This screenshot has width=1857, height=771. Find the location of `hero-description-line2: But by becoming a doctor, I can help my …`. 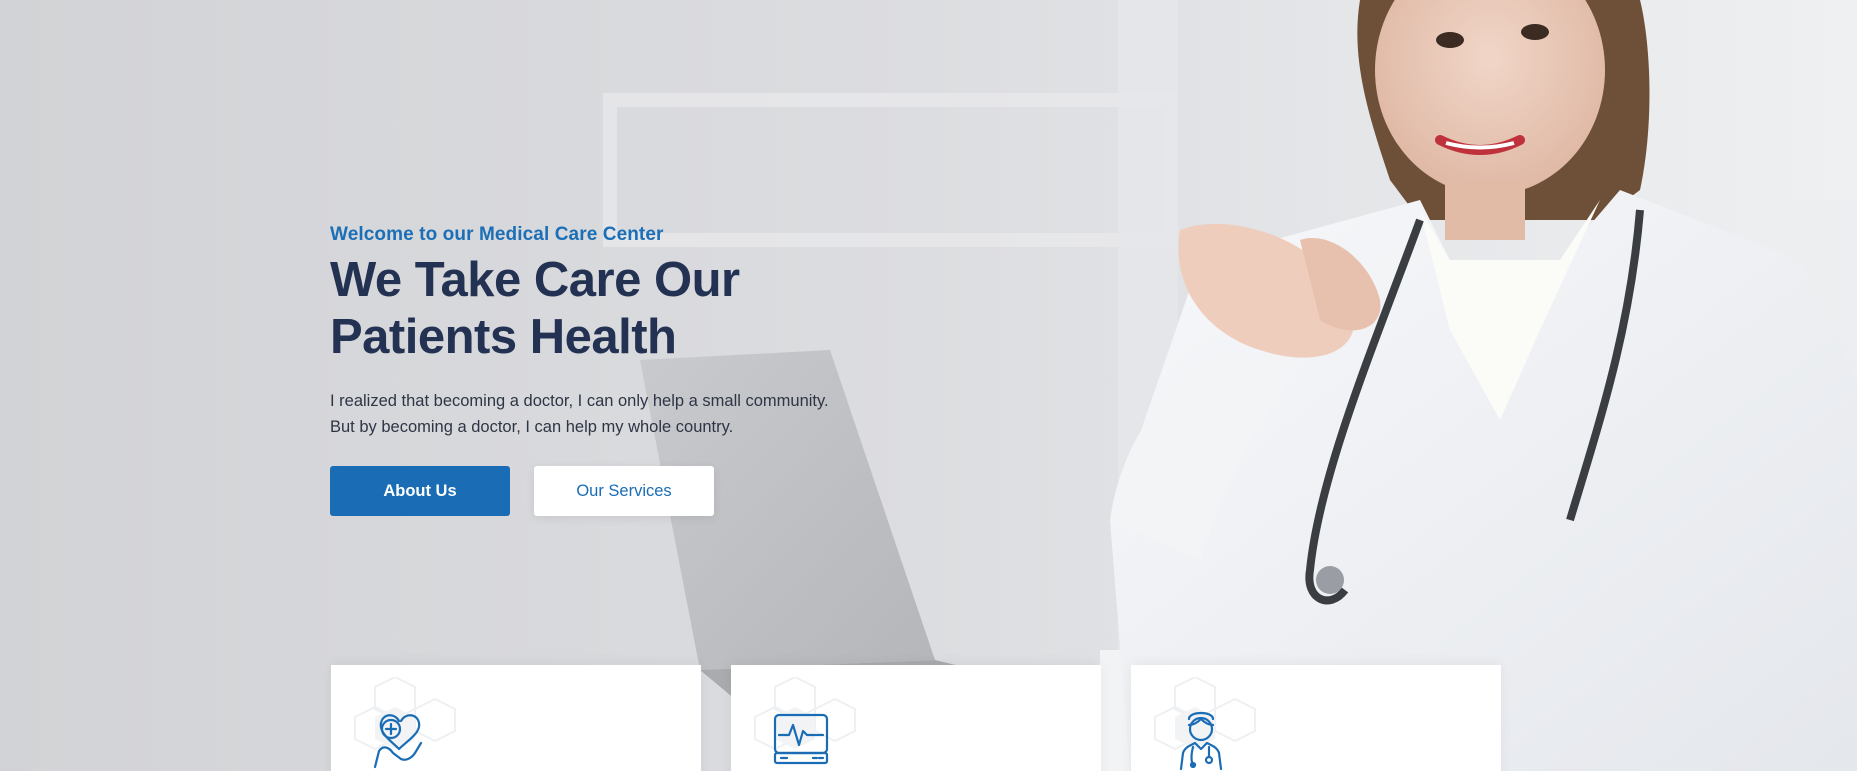

hero-description-line2: But by becoming a doctor, I can help my … is located at coordinates (532, 427).